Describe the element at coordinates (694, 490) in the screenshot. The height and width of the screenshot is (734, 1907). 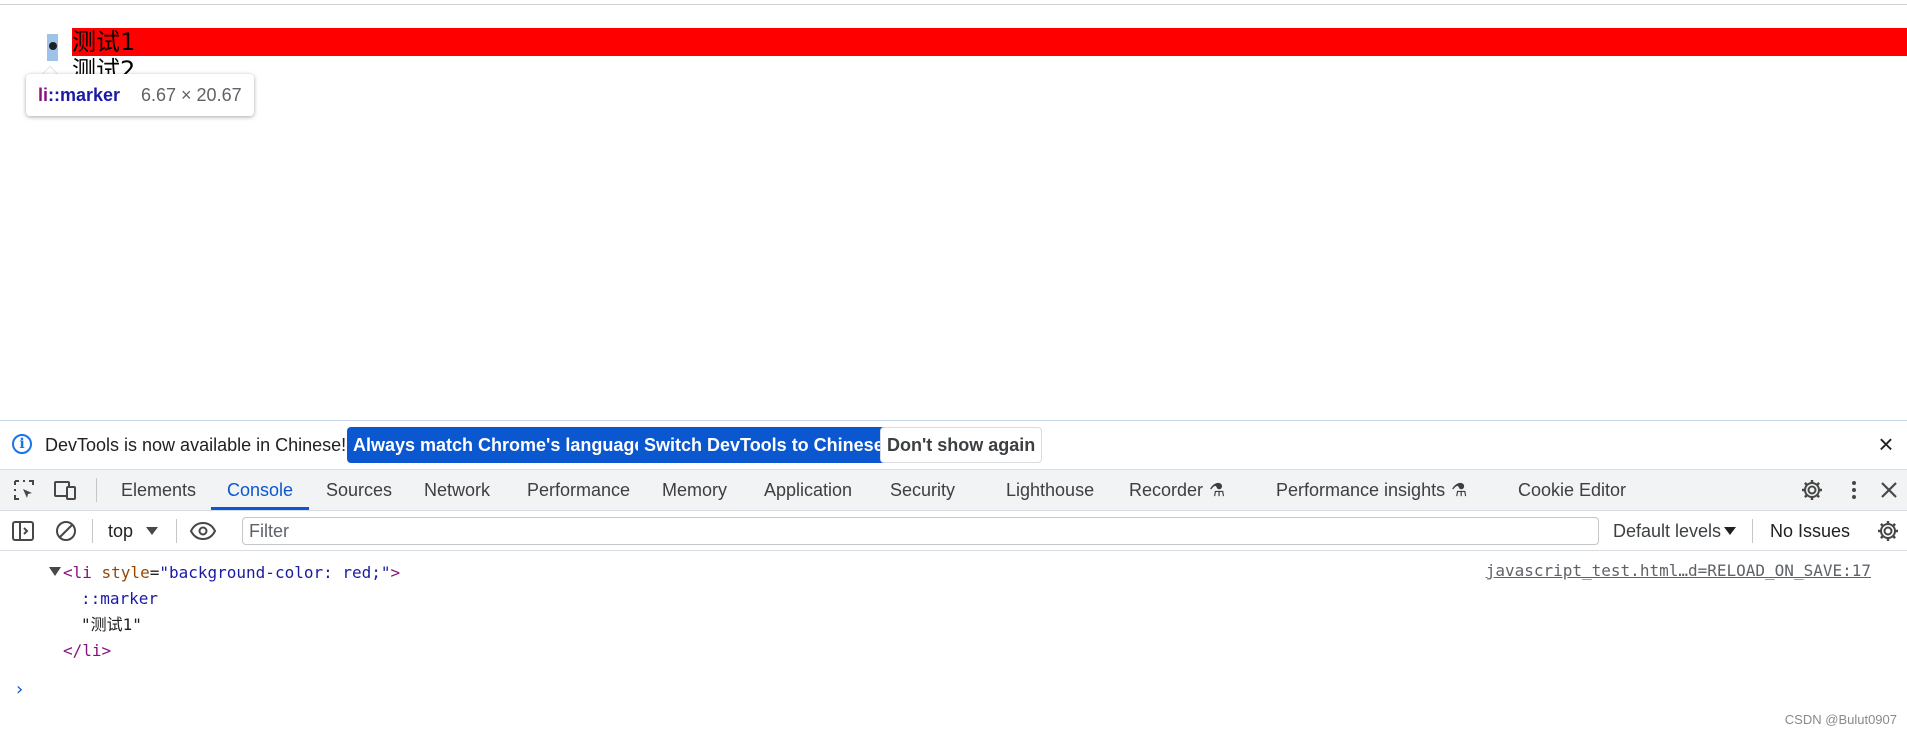
I see `tab-memory: Memory` at that location.